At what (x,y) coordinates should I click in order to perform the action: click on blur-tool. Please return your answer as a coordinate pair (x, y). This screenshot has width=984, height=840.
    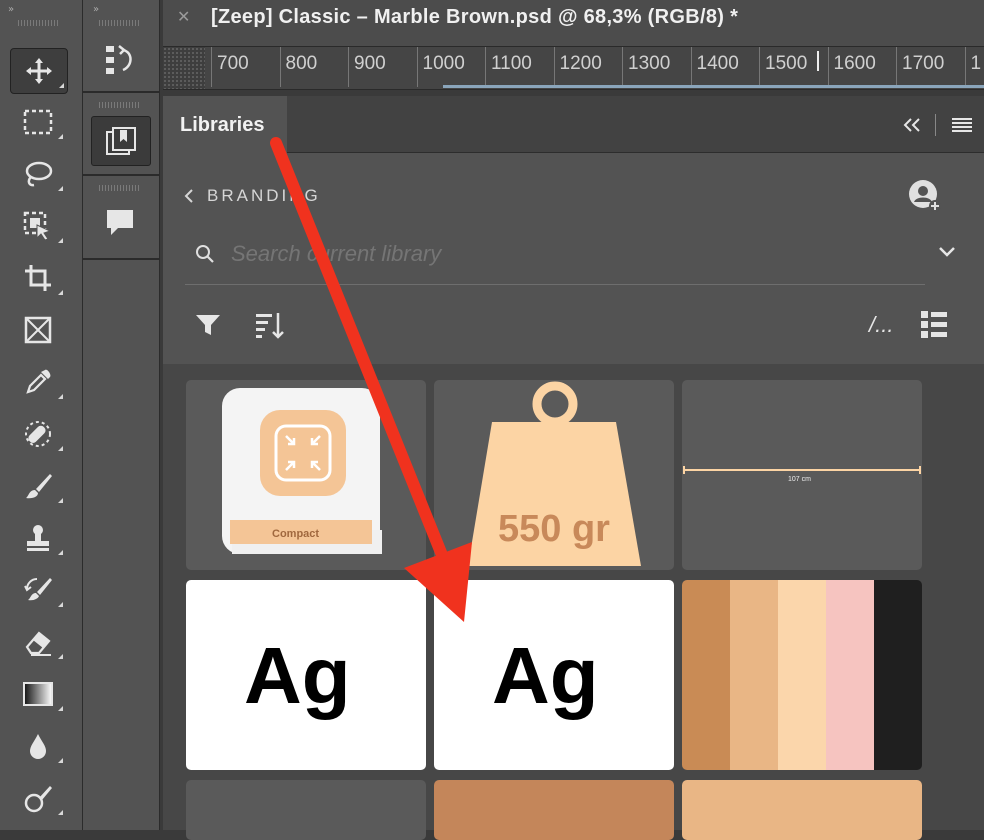
    Looking at the image, I should click on (38, 746).